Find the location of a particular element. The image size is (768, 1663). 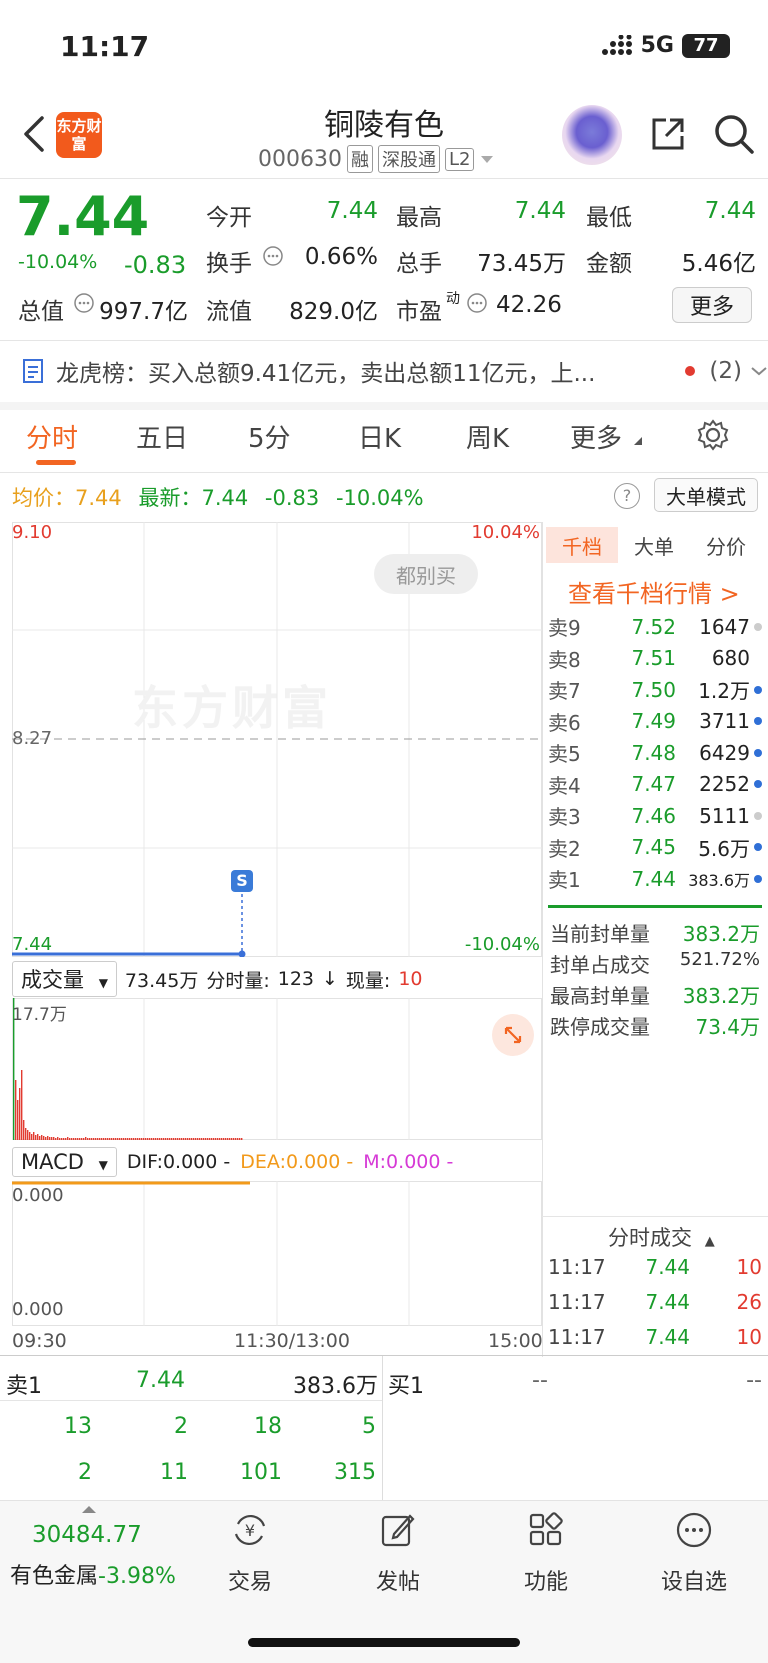

ask-price: 7.49 is located at coordinates (653, 721).